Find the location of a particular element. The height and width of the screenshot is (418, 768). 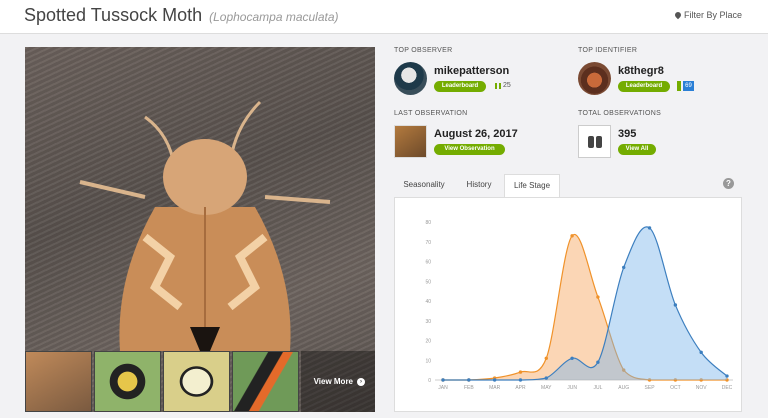

y-tick-label: 10 is located at coordinates (428, 361).